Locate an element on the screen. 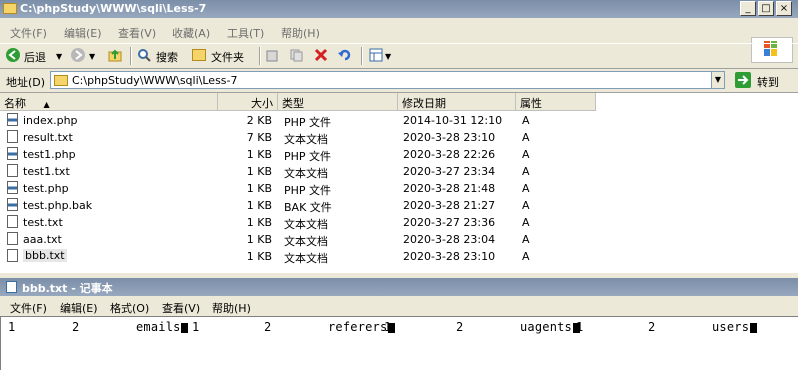 This screenshot has width=798, height=370. file-size: 2 KB is located at coordinates (259, 120).